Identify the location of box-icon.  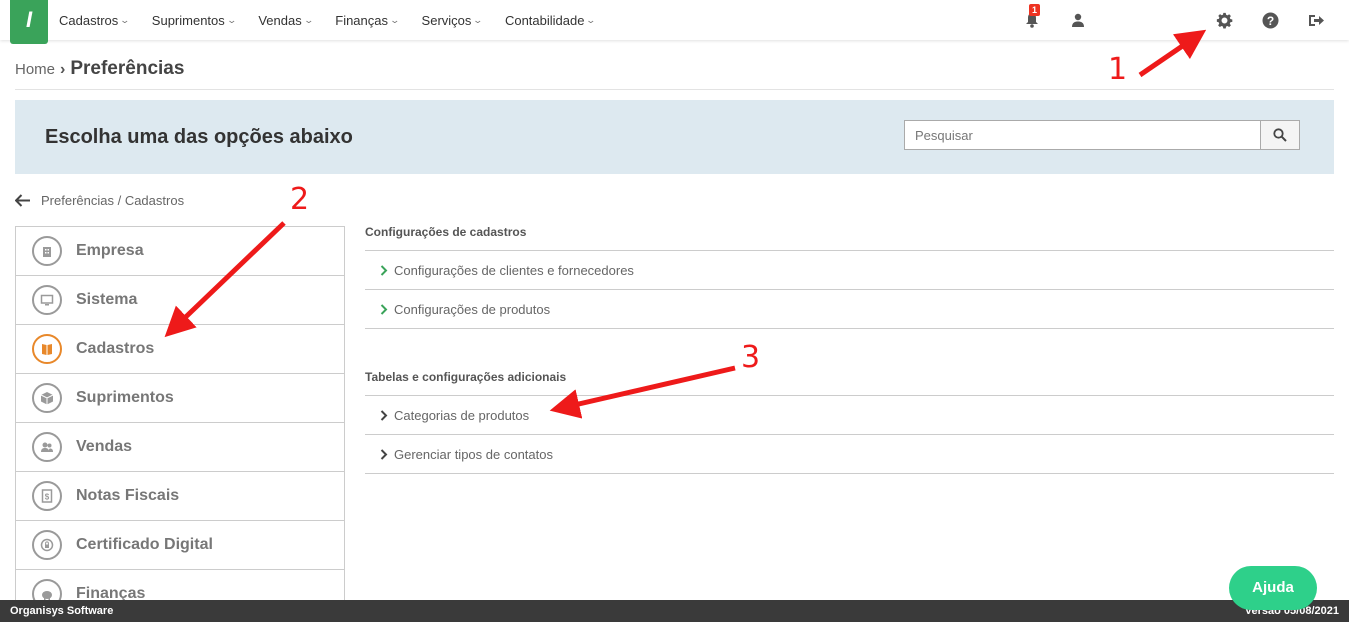
(47, 398).